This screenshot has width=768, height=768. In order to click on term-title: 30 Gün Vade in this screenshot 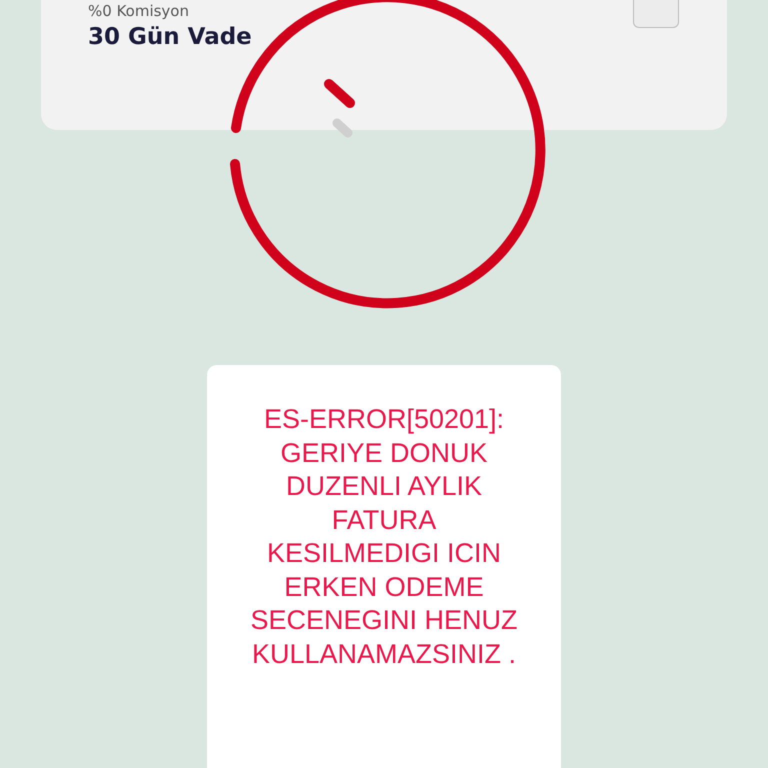, I will do `click(170, 37)`.